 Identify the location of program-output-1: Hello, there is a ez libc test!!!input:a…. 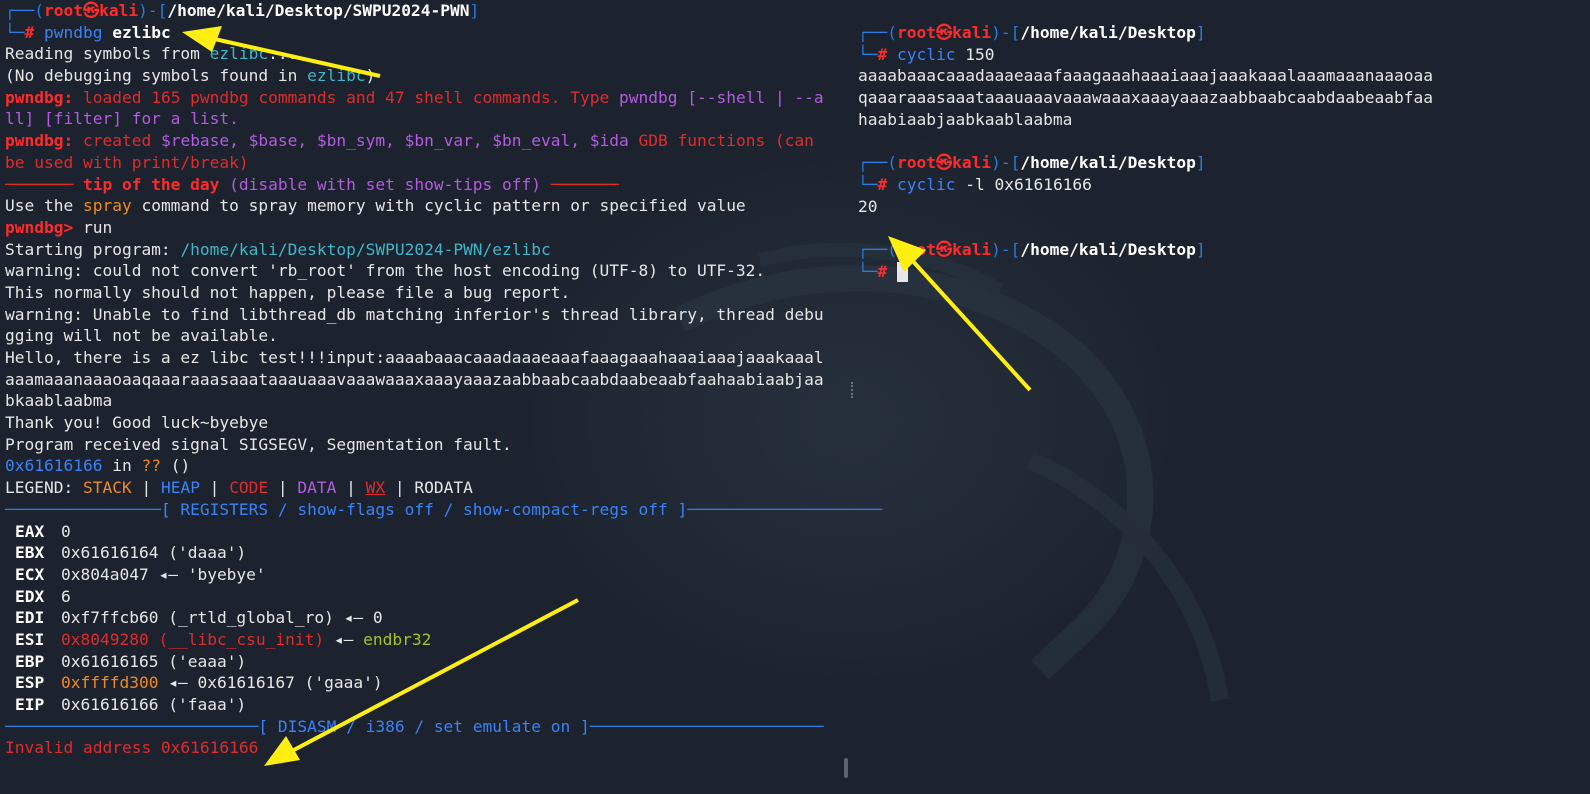
(414, 357).